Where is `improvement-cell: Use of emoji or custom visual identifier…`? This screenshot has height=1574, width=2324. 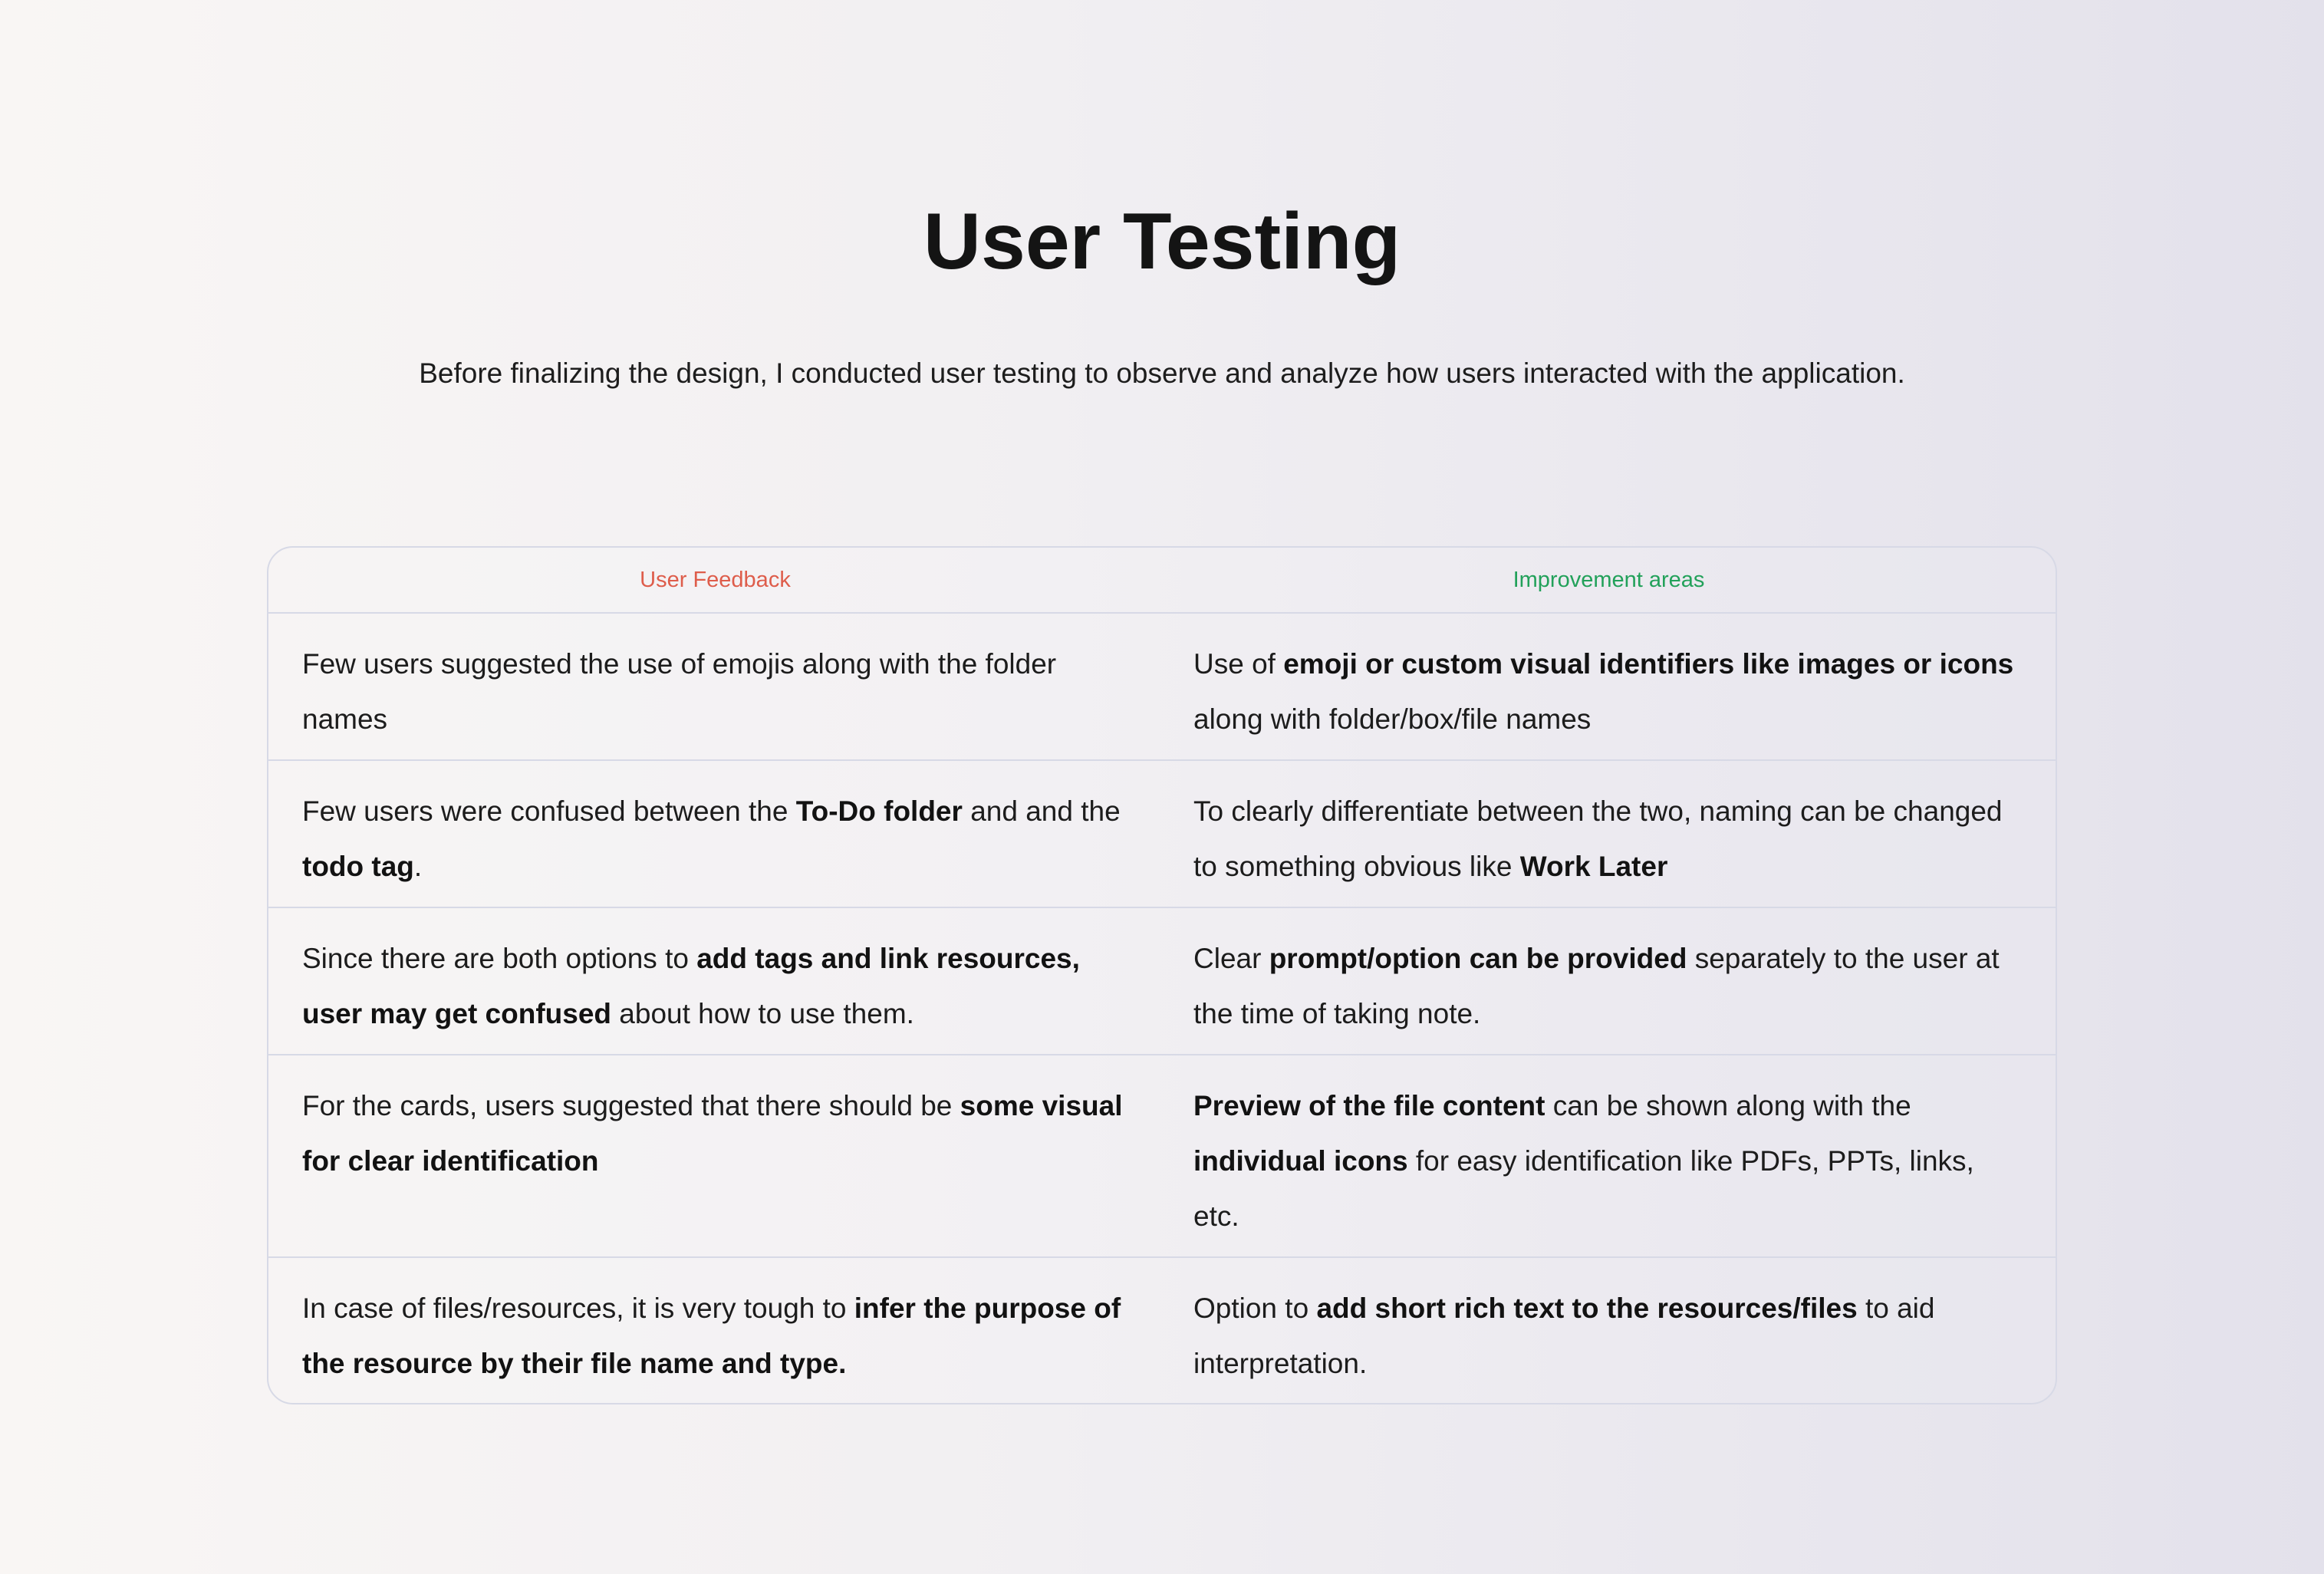
improvement-cell: Use of emoji or custom visual identifier… is located at coordinates (1609, 686).